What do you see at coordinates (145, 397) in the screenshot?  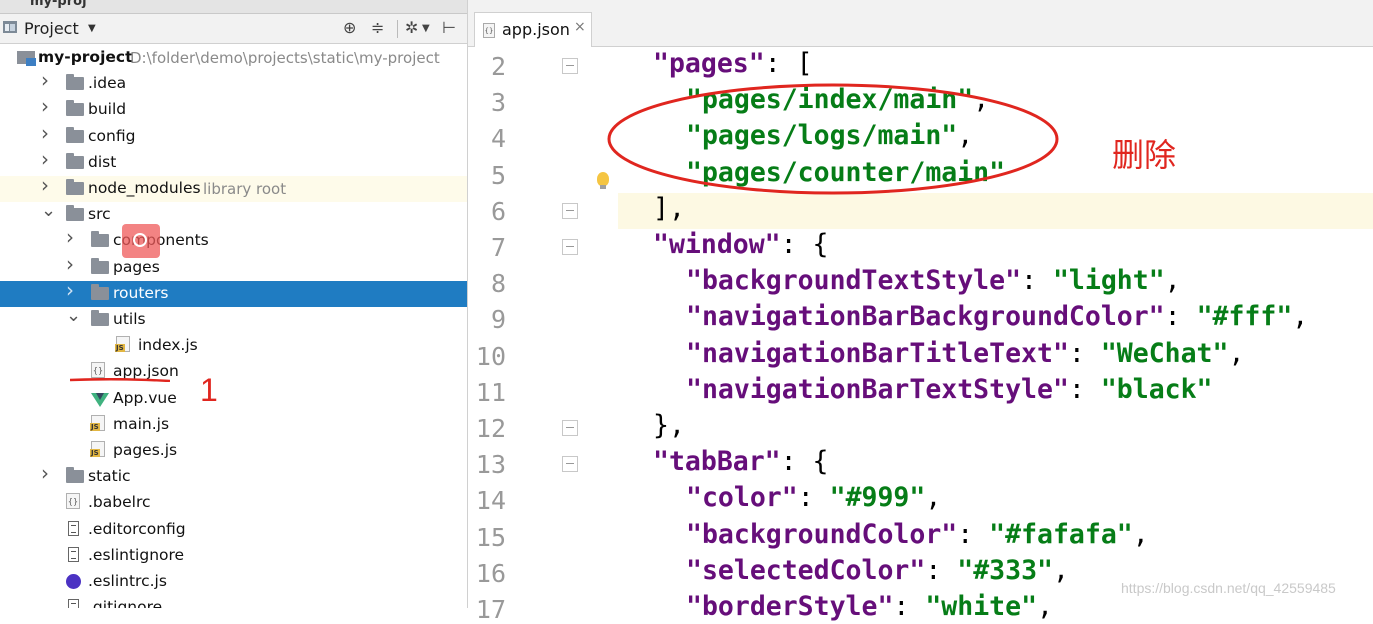 I see `tree-item-label: App.vue` at bounding box center [145, 397].